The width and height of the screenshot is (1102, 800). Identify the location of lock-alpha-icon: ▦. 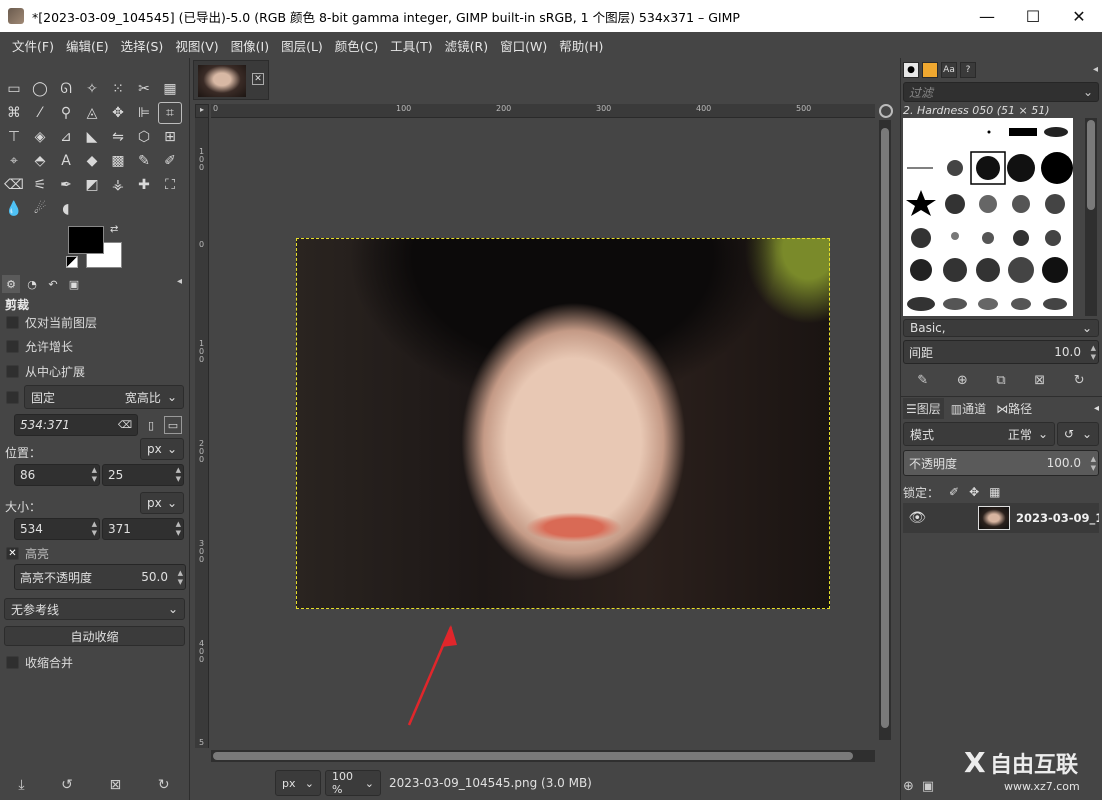
(994, 492).